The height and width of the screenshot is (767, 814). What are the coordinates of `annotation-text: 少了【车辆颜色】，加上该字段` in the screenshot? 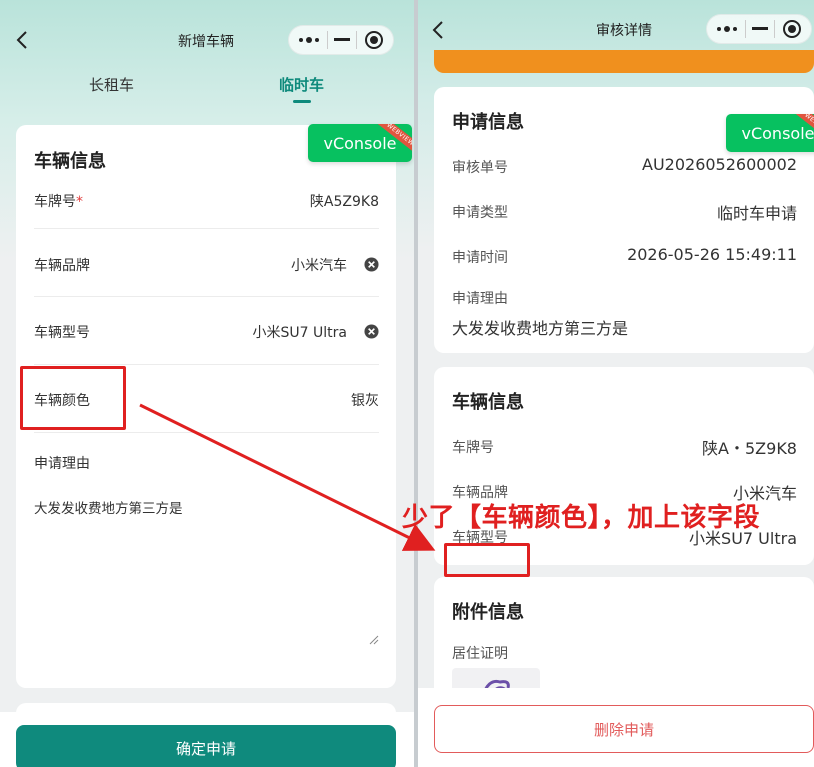 It's located at (581, 518).